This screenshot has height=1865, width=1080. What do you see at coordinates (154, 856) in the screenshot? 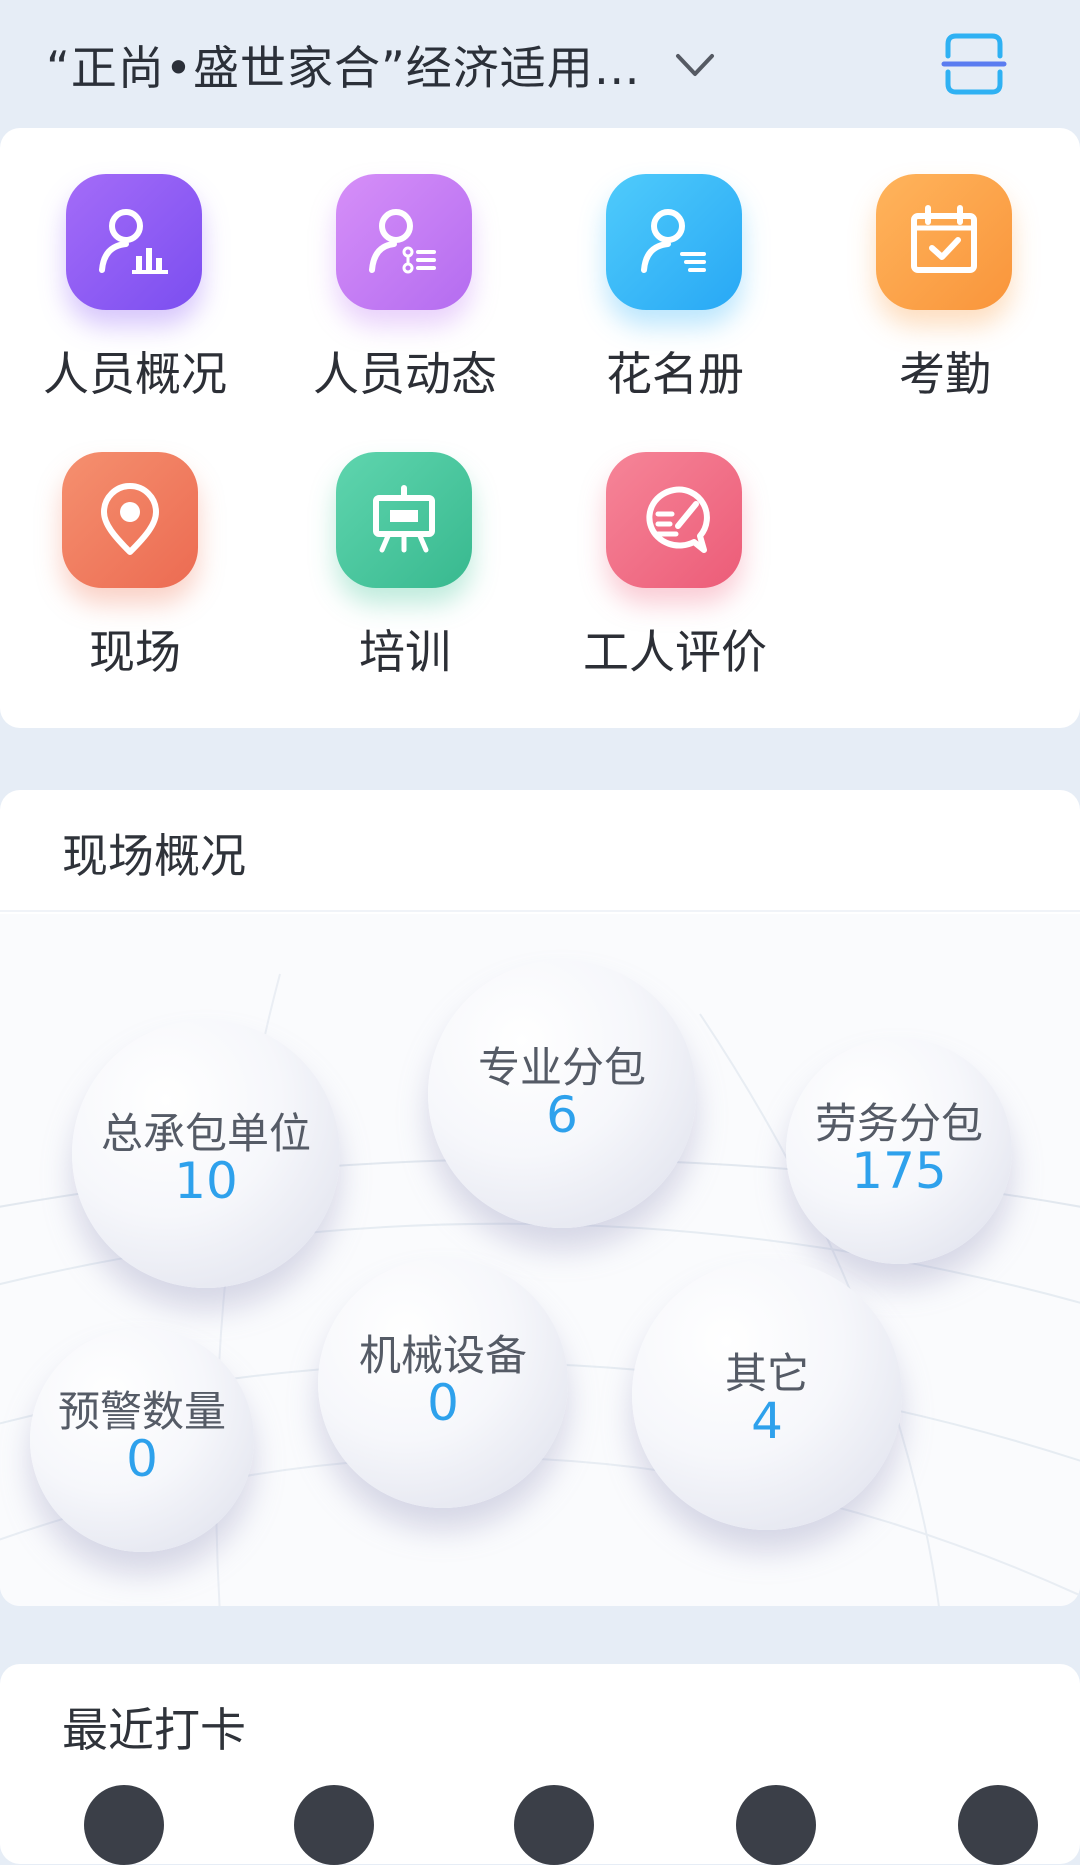
I see `section-title: 现场概况` at bounding box center [154, 856].